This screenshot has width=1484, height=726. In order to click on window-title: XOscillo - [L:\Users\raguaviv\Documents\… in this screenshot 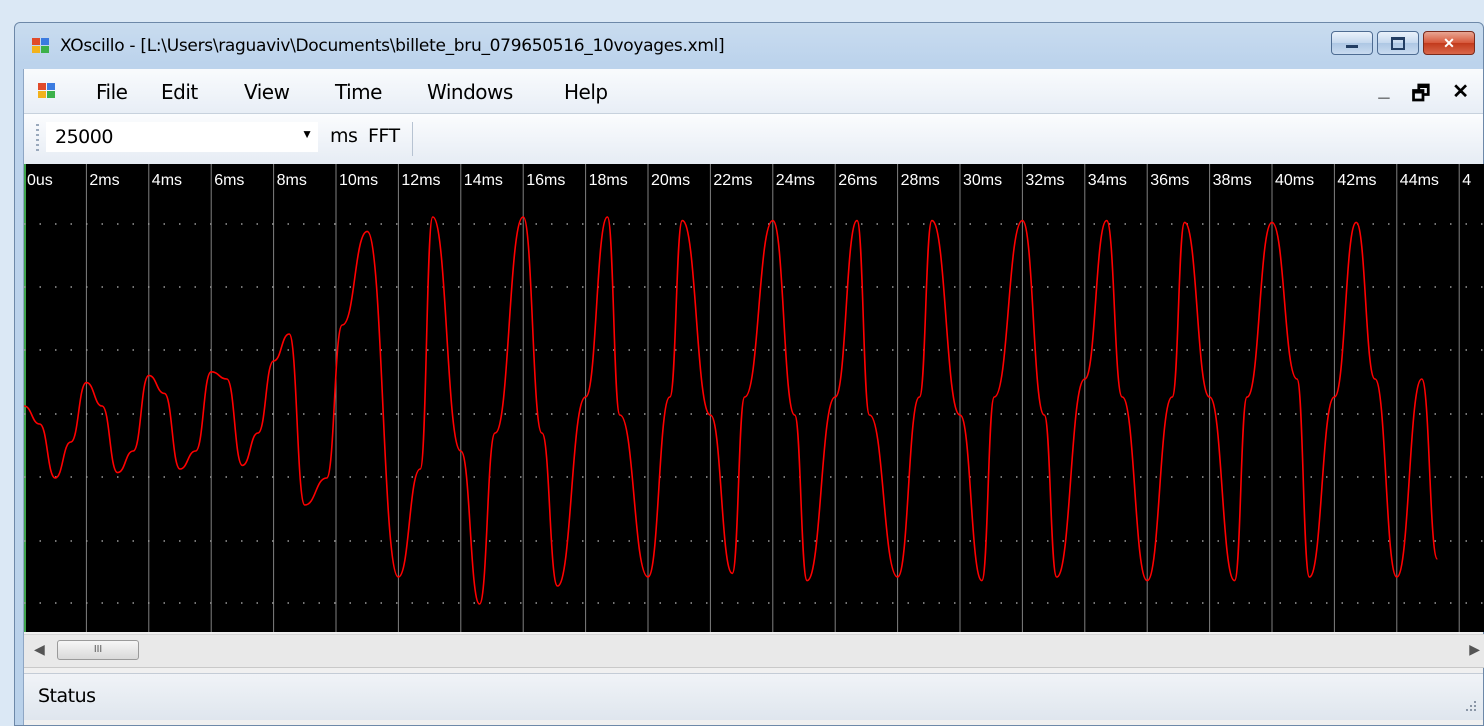, I will do `click(392, 46)`.